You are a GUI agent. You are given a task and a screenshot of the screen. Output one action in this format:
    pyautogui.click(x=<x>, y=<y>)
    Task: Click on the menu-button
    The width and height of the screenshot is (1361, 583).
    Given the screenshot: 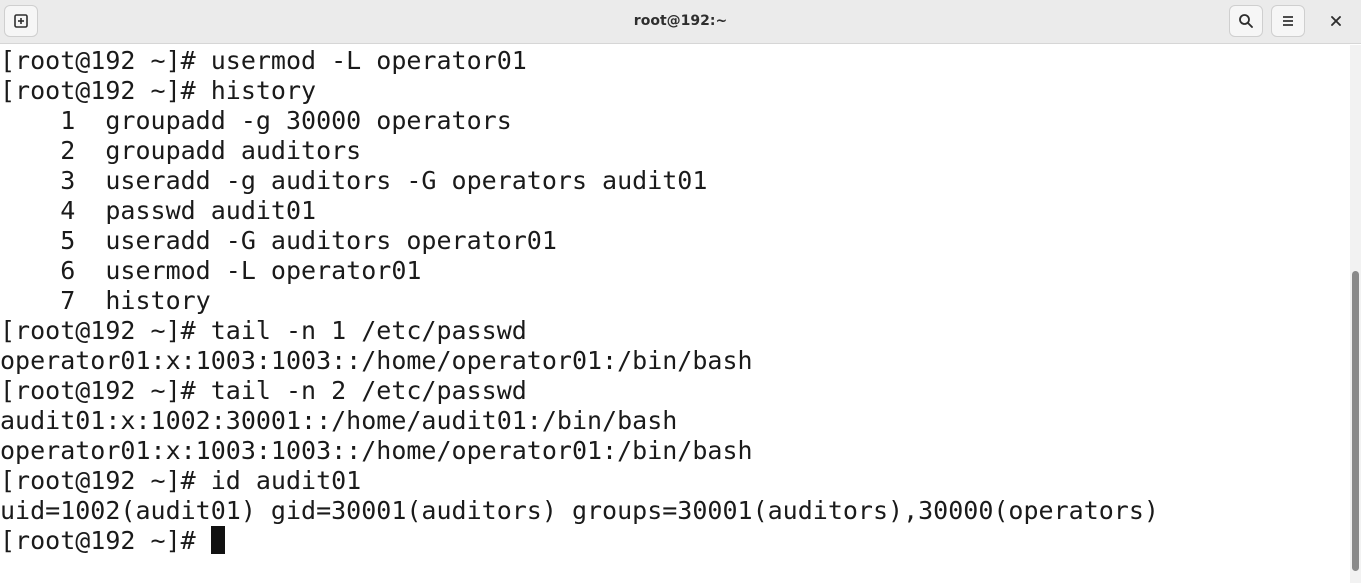 What is the action you would take?
    pyautogui.click(x=1288, y=21)
    